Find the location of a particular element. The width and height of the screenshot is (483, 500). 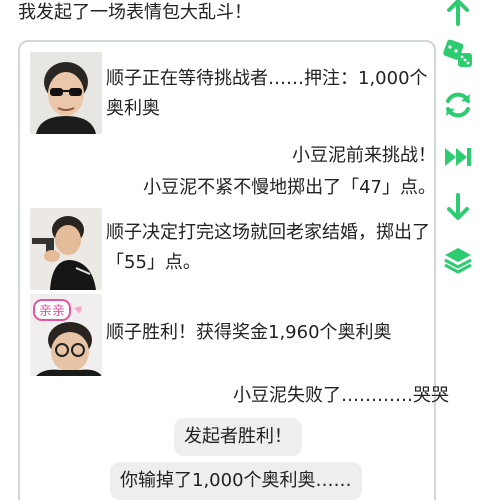

avatar-sunglasses-man is located at coordinates (66, 93).